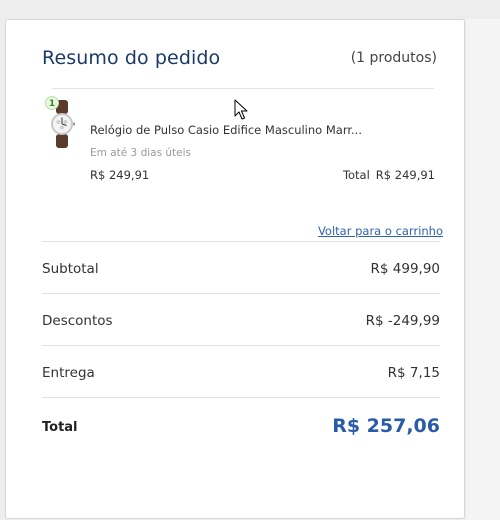 Image resolution: width=500 pixels, height=520 pixels. I want to click on shipping-row: Entrega R$ 7,15, so click(241, 371).